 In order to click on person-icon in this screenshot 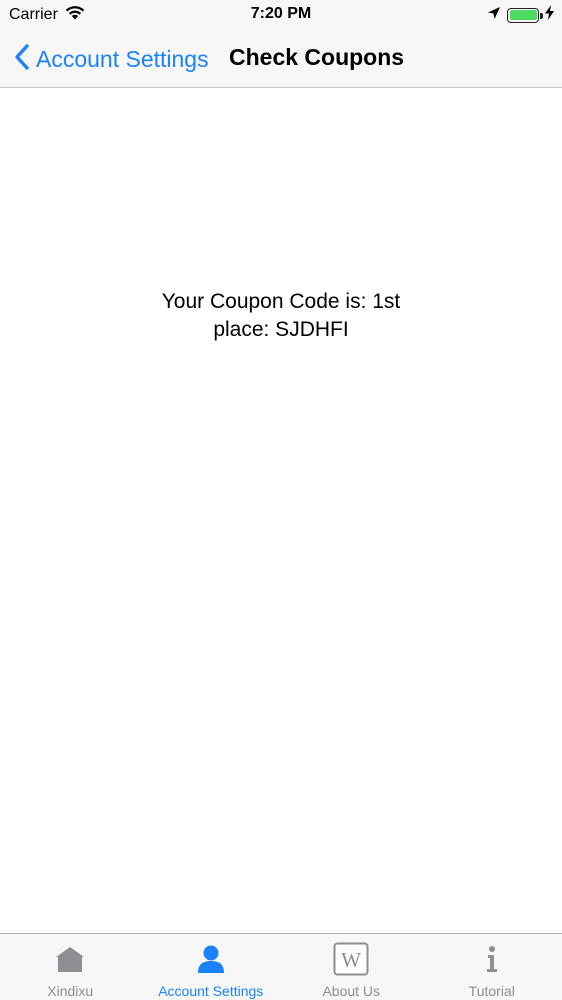, I will do `click(211, 959)`.